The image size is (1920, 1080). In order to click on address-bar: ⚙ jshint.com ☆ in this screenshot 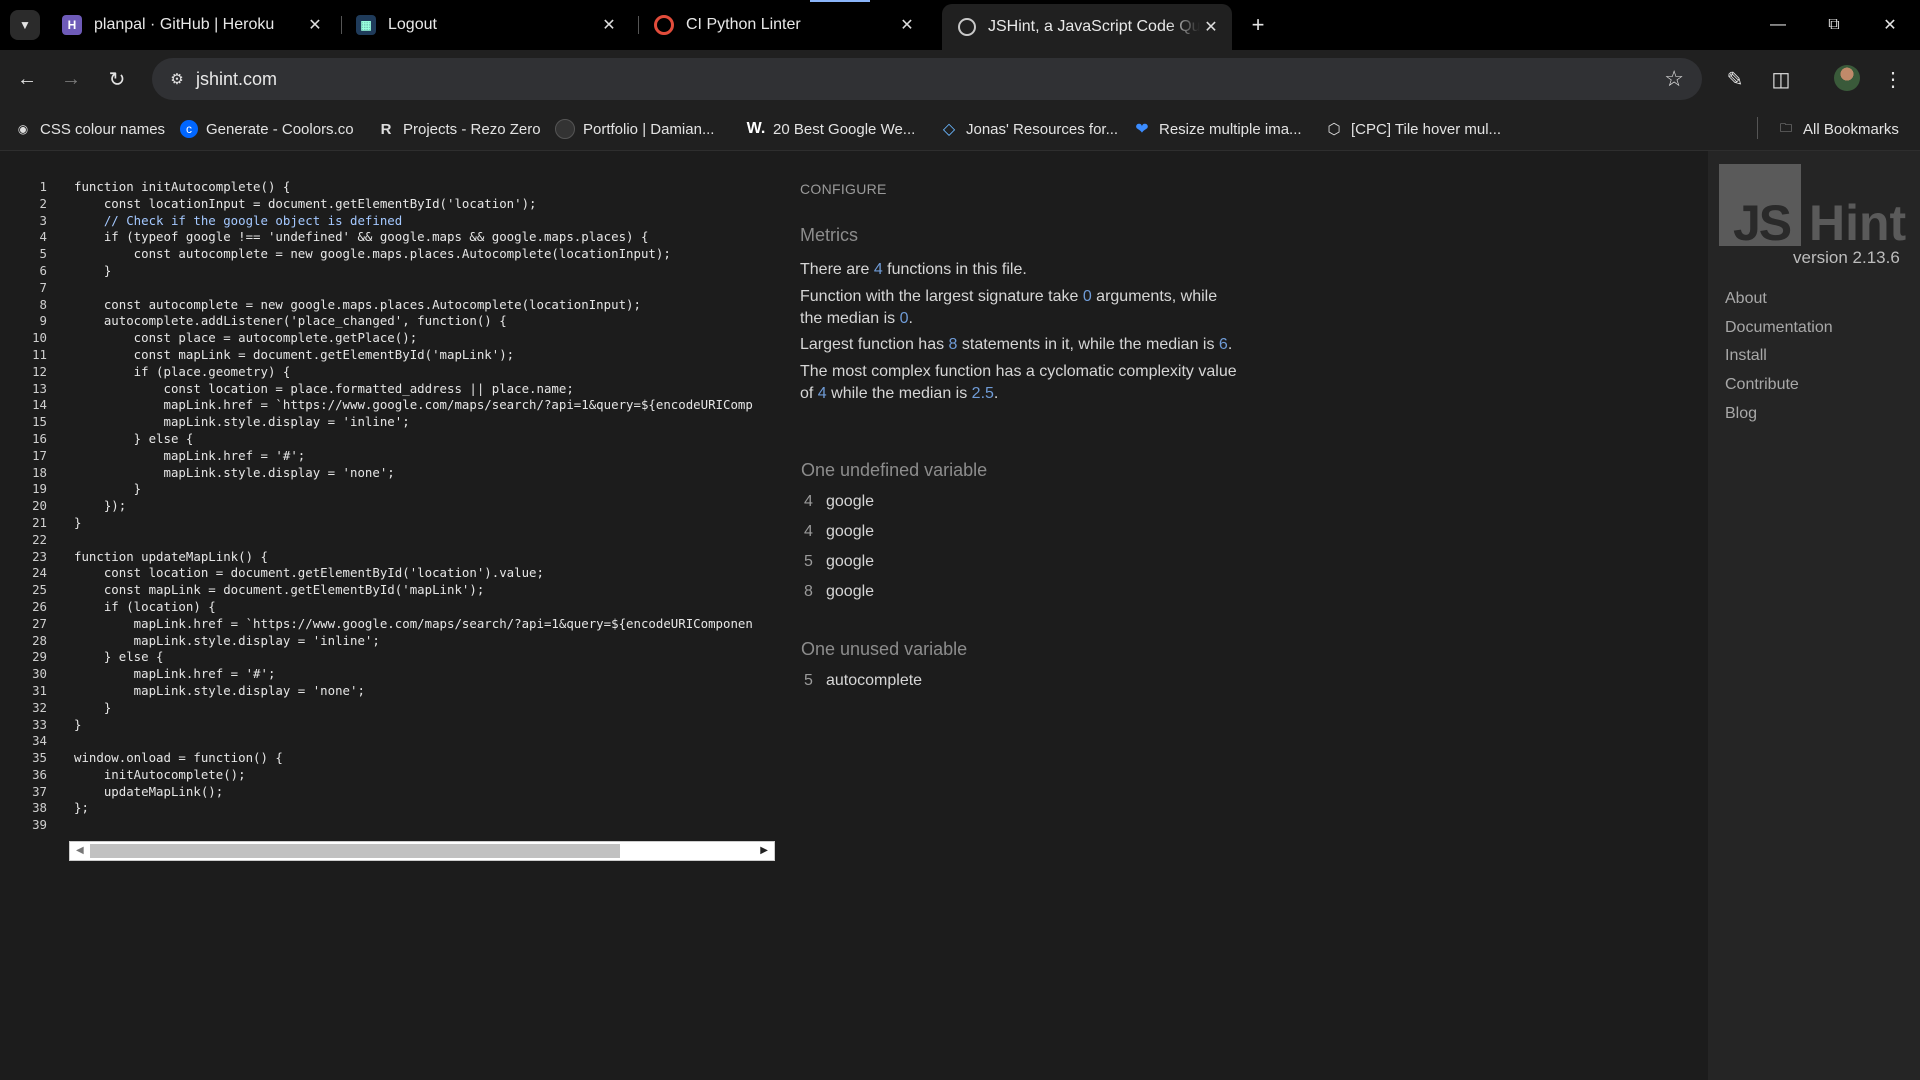, I will do `click(927, 79)`.